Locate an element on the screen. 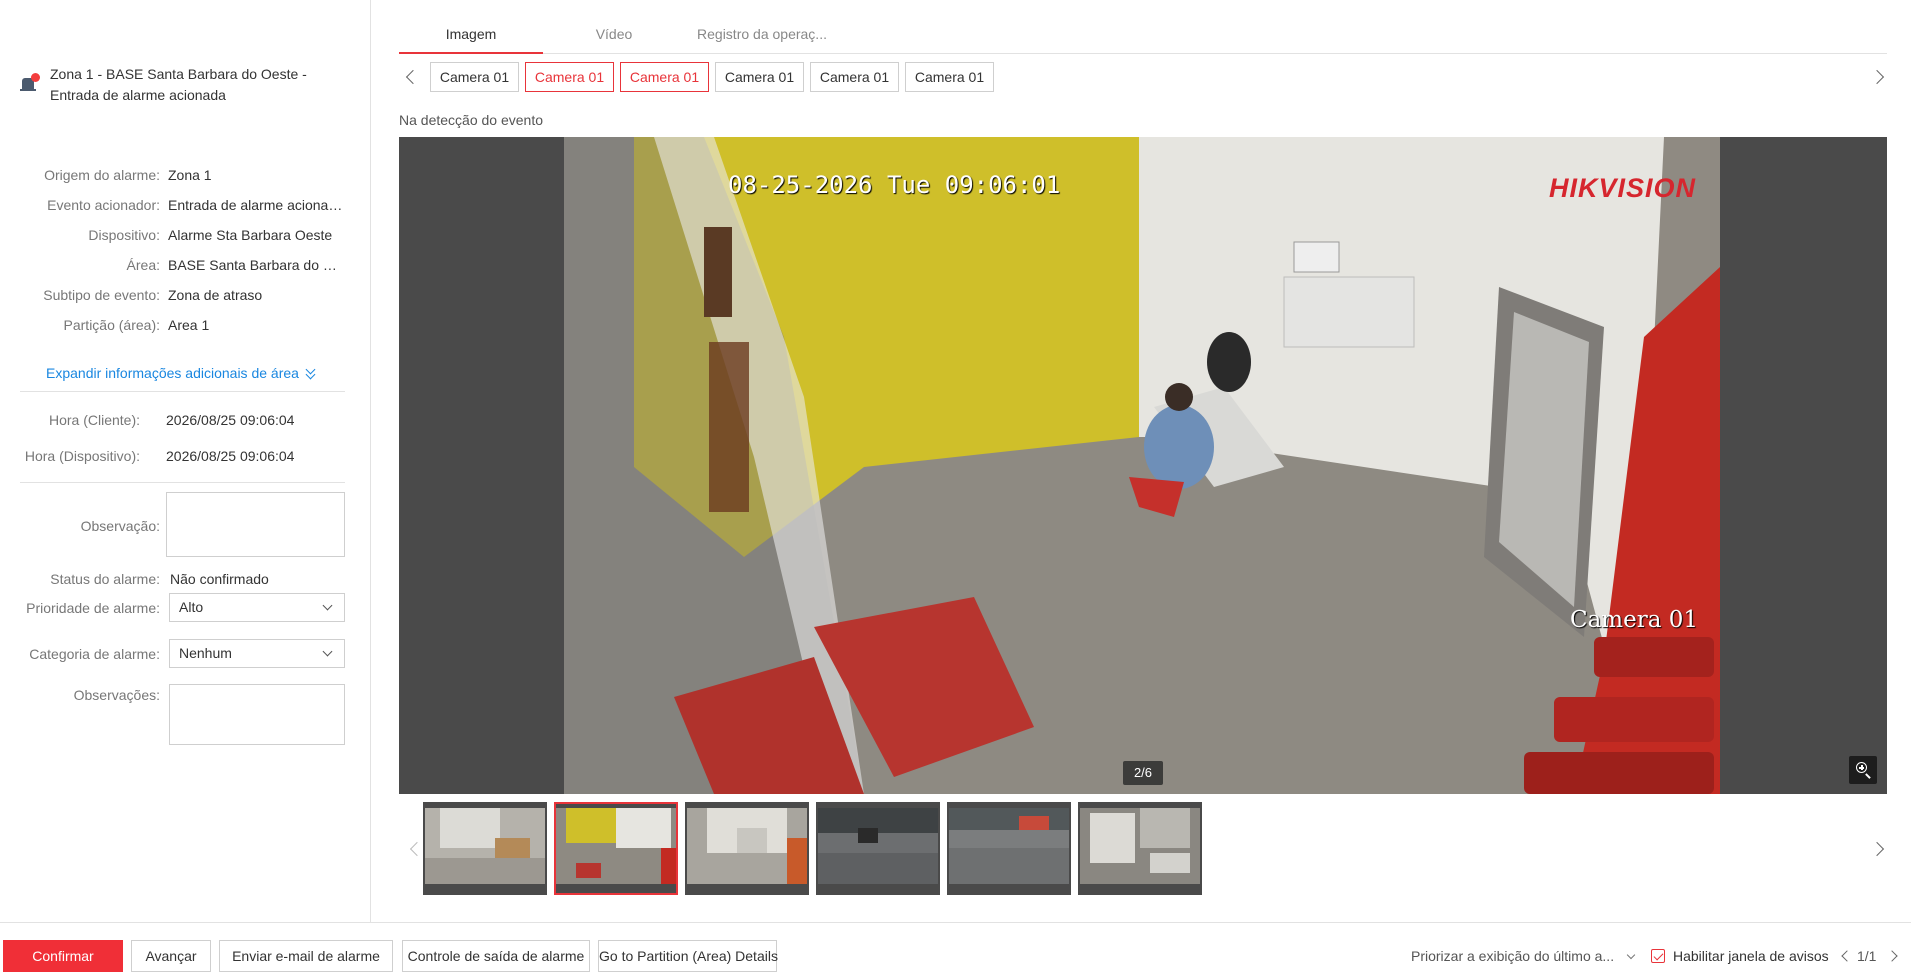  detail-row-event-subtype: Subtipo de evento: Zona de atraso is located at coordinates (175, 295).